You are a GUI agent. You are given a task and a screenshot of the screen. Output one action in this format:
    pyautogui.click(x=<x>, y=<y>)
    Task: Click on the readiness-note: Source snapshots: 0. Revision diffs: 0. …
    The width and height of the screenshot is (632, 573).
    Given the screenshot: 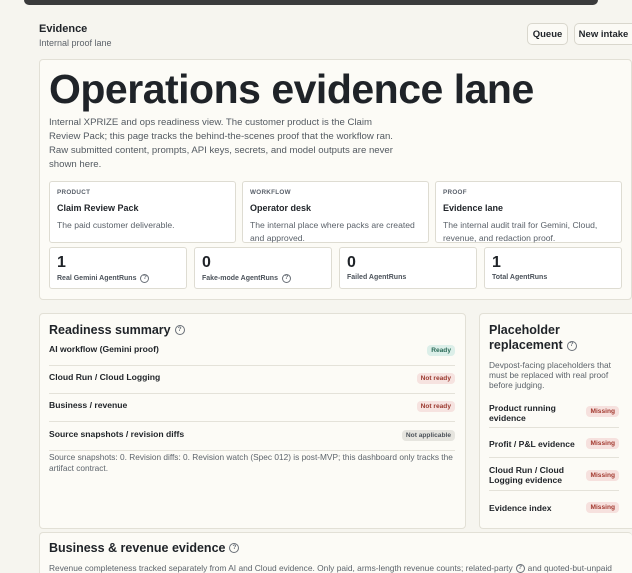 What is the action you would take?
    pyautogui.click(x=251, y=462)
    